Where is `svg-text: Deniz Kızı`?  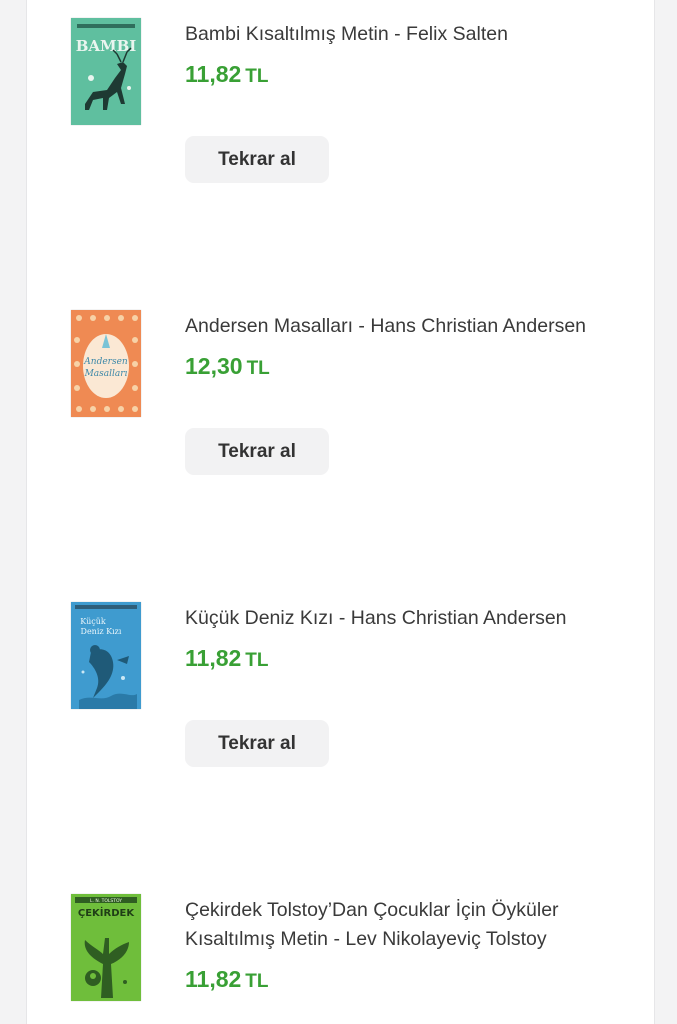
svg-text: Deniz Kızı is located at coordinates (101, 631).